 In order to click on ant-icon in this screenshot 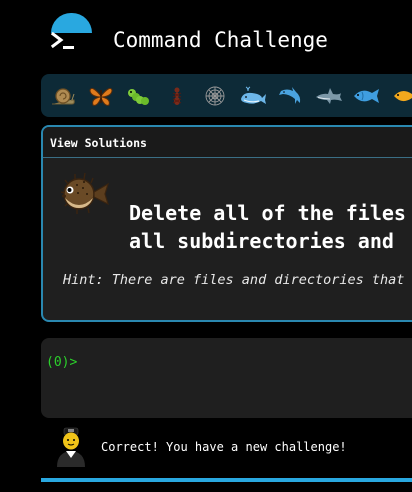, I will do `click(177, 96)`.